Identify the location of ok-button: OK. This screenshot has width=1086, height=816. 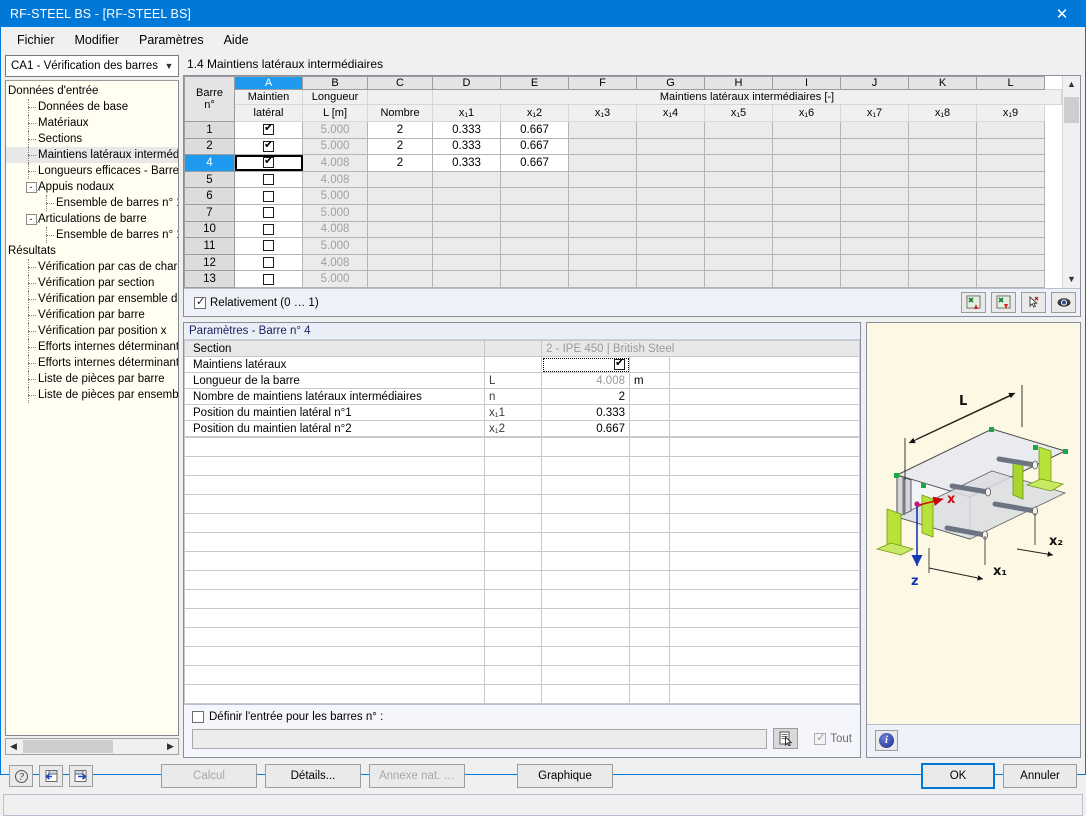
(958, 776).